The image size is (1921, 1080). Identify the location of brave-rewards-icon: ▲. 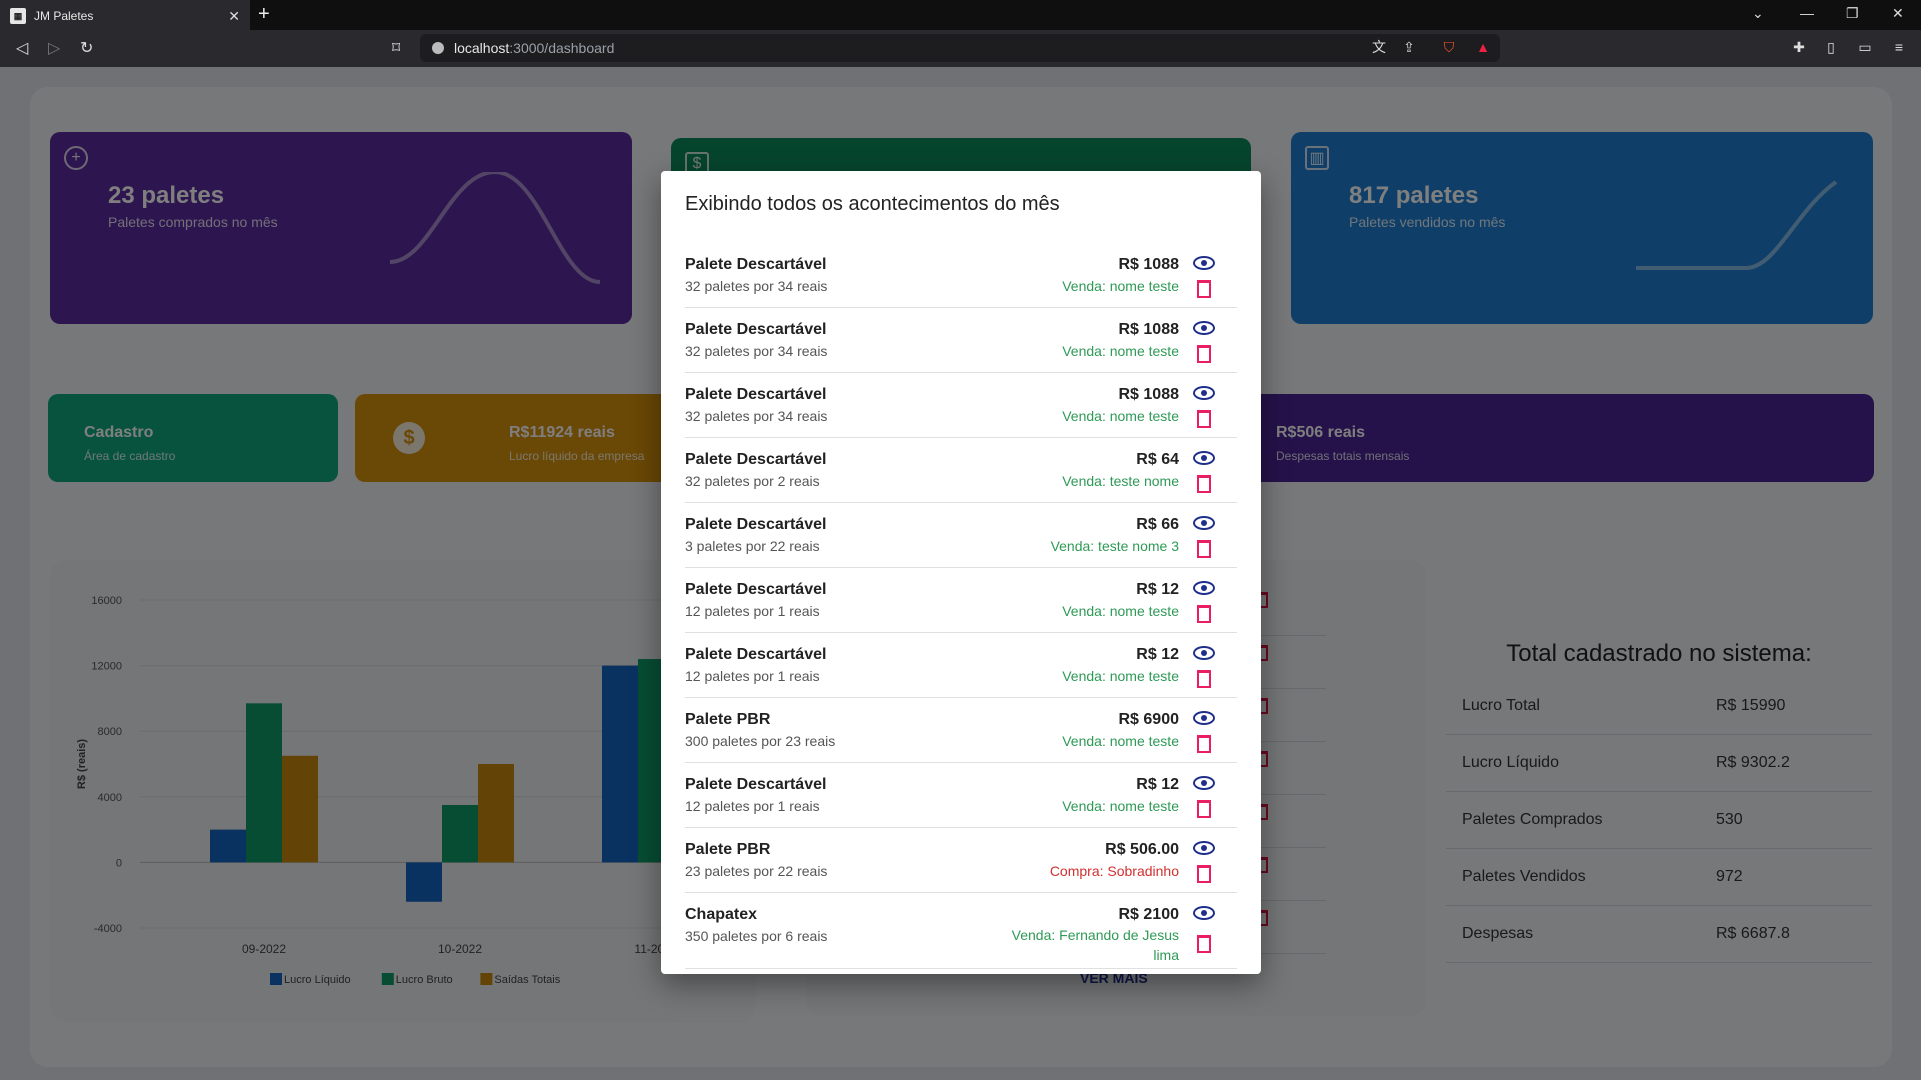
(1483, 47).